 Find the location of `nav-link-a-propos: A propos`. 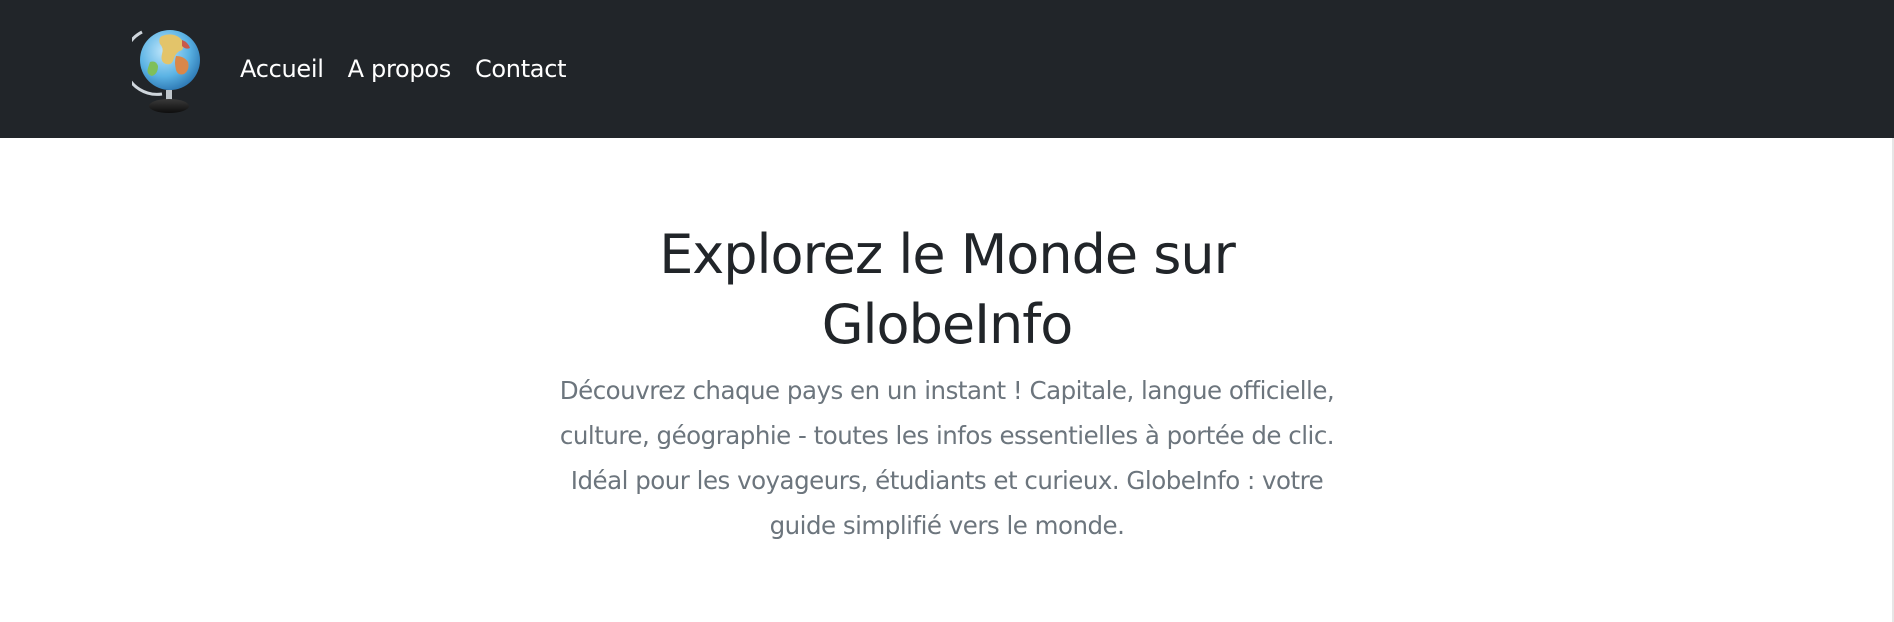

nav-link-a-propos: A propos is located at coordinates (400, 69).